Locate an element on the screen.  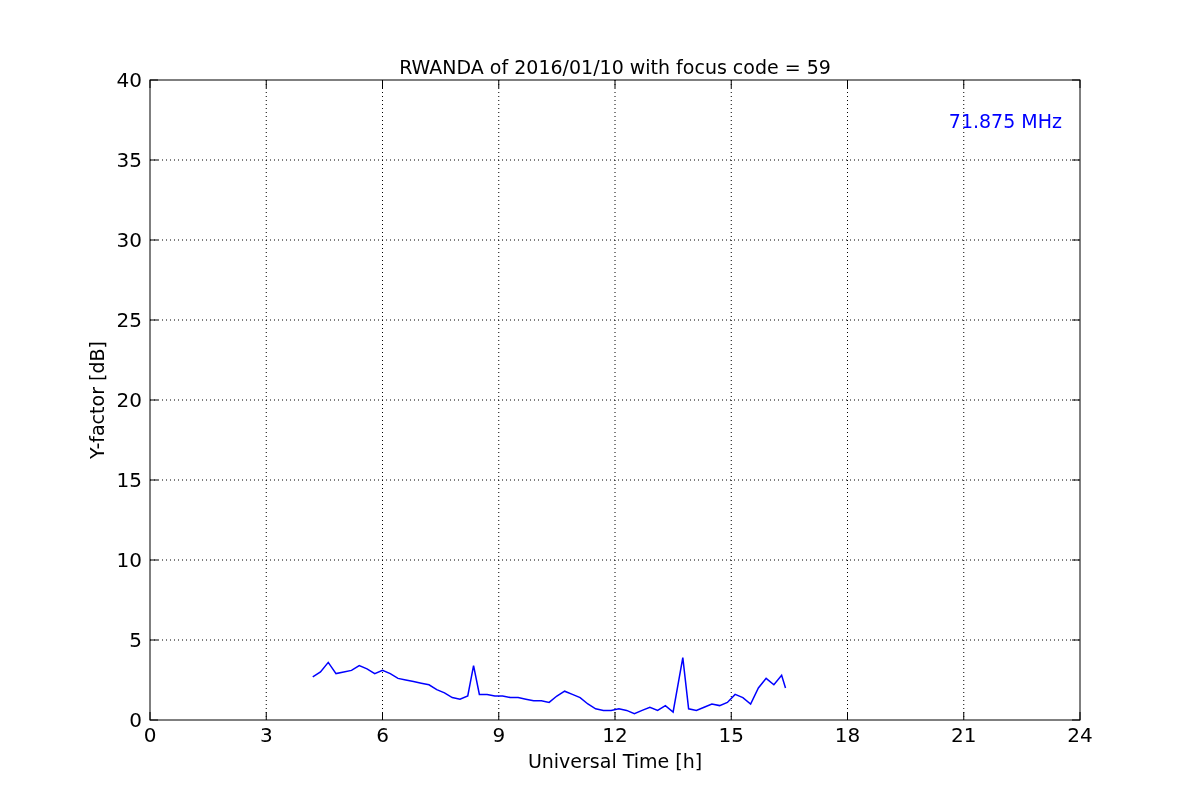
series-label: 71.875 MHz is located at coordinates (1005, 121).